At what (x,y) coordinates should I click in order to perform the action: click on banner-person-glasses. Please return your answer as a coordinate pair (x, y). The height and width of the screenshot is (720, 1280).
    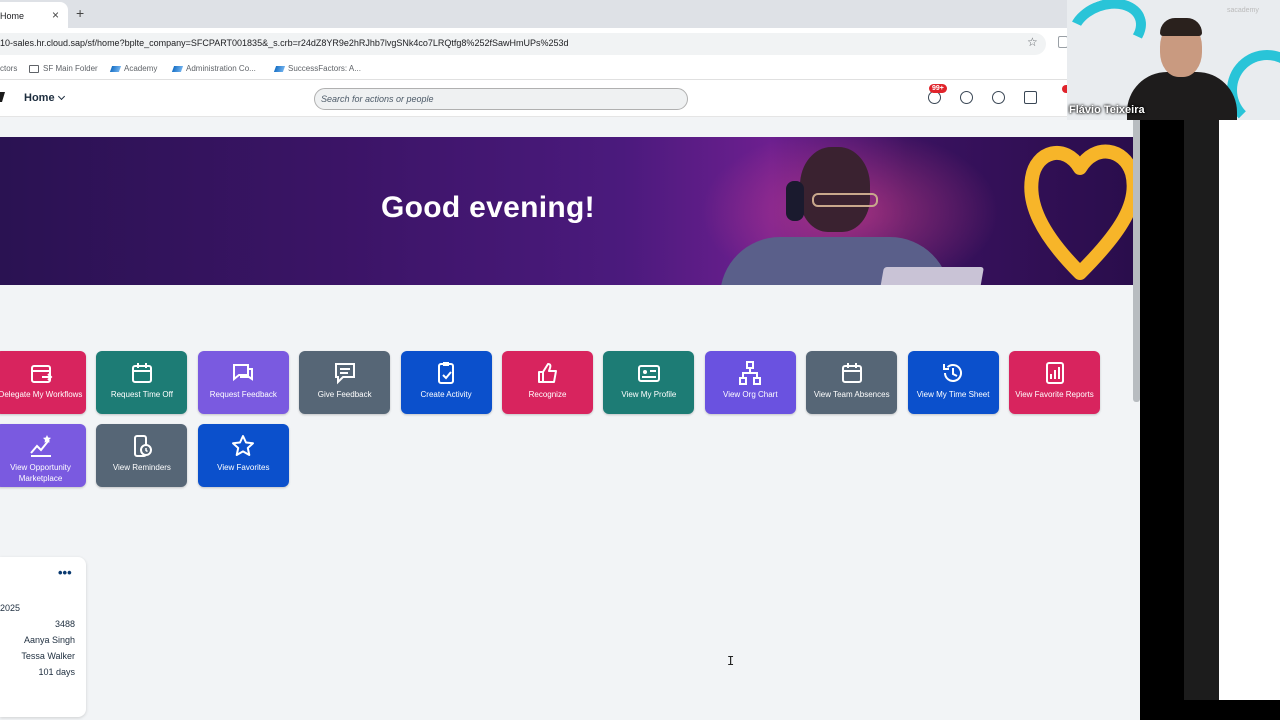
    Looking at the image, I should click on (845, 200).